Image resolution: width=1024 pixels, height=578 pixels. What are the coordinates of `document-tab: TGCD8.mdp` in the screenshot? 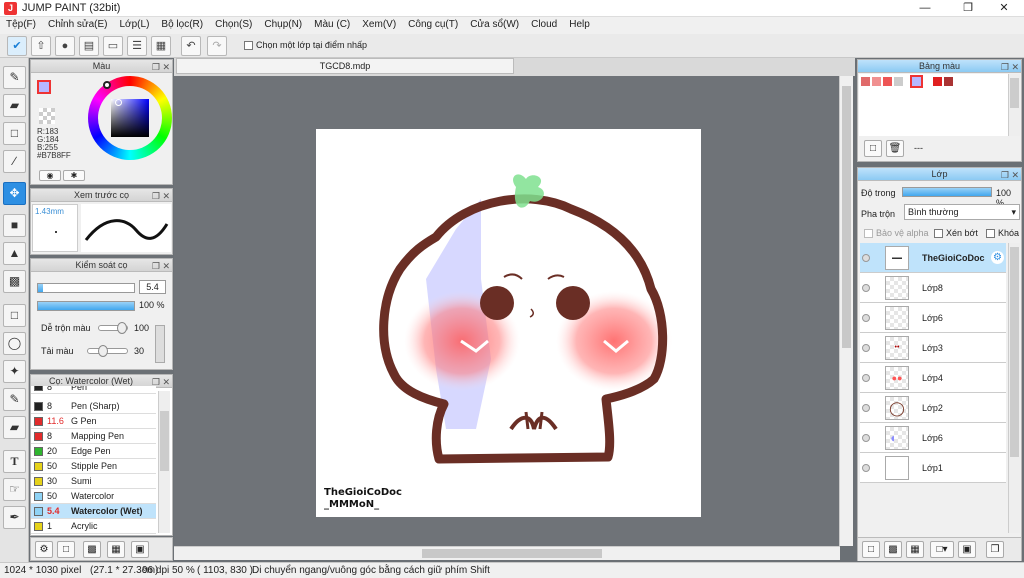 It's located at (345, 66).